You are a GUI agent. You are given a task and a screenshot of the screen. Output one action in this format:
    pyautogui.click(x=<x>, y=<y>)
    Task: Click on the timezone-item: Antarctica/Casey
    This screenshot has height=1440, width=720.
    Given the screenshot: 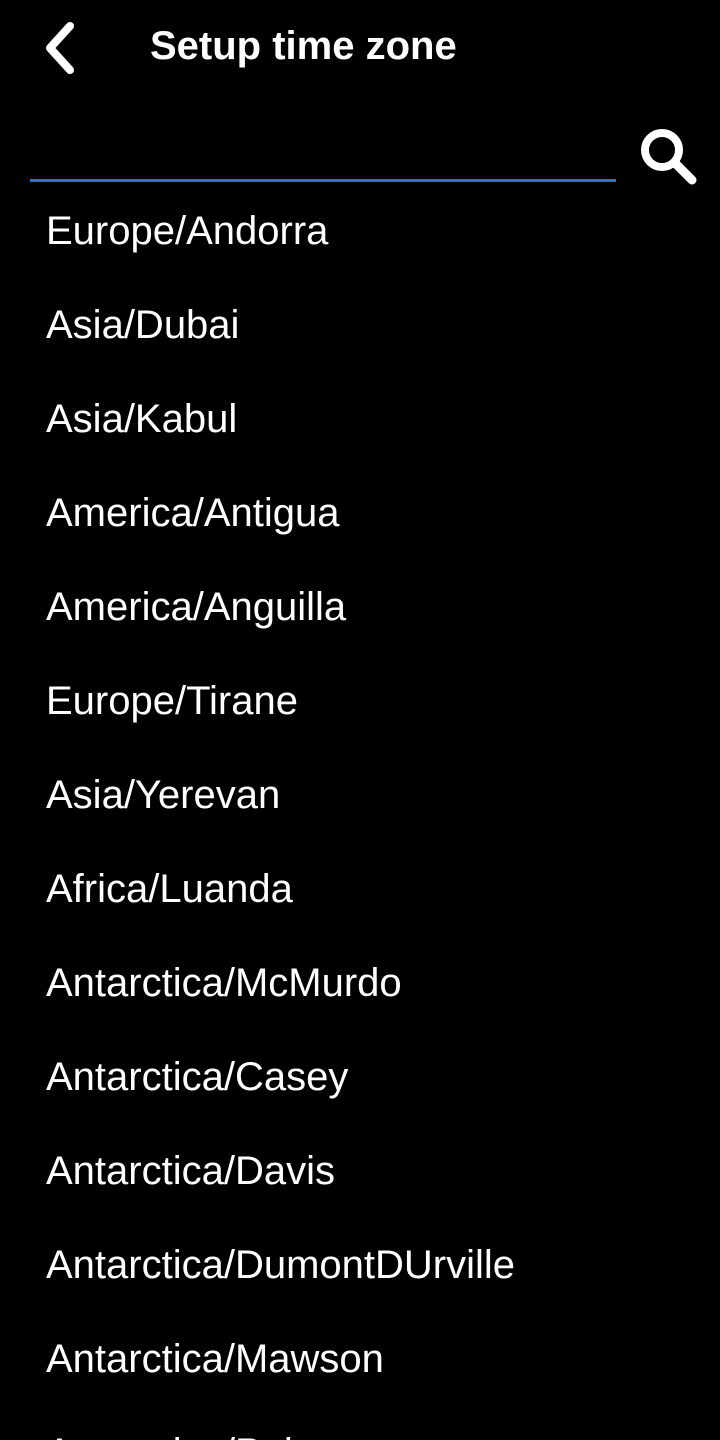 What is the action you would take?
    pyautogui.click(x=360, y=1077)
    